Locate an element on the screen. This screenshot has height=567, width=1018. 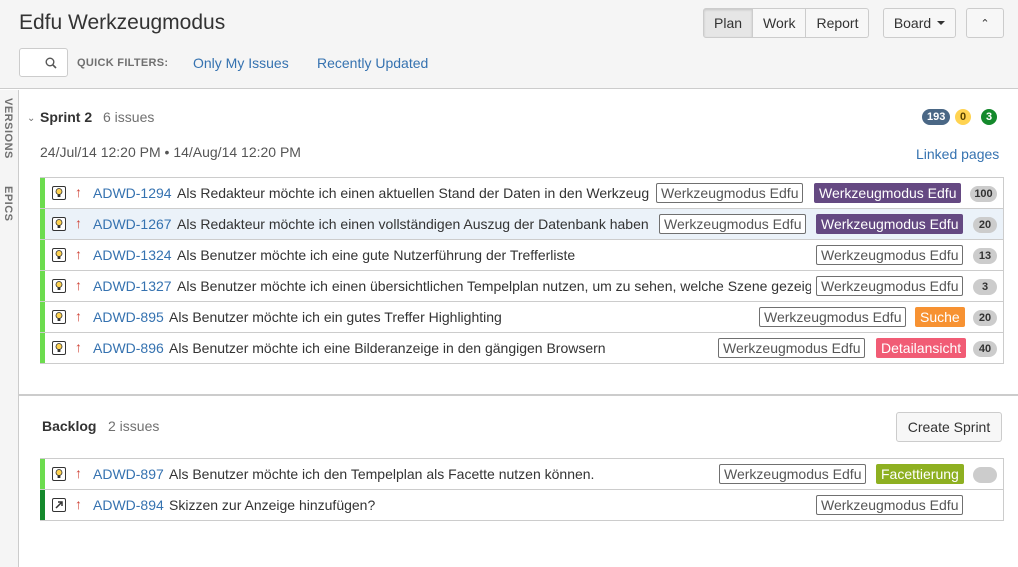
chevron-up-icon: ⌃ is located at coordinates (985, 23).